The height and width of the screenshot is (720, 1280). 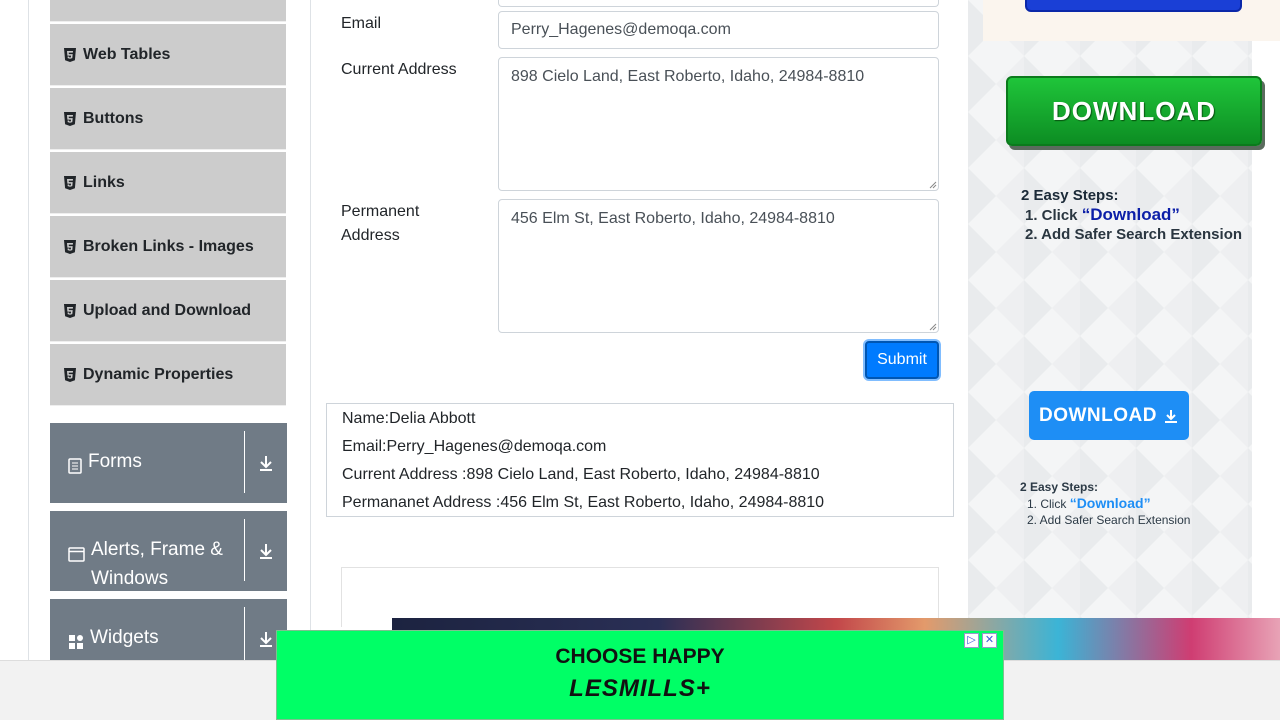 I want to click on sidebar-item-upload-download: Upload and Download, so click(x=168, y=311).